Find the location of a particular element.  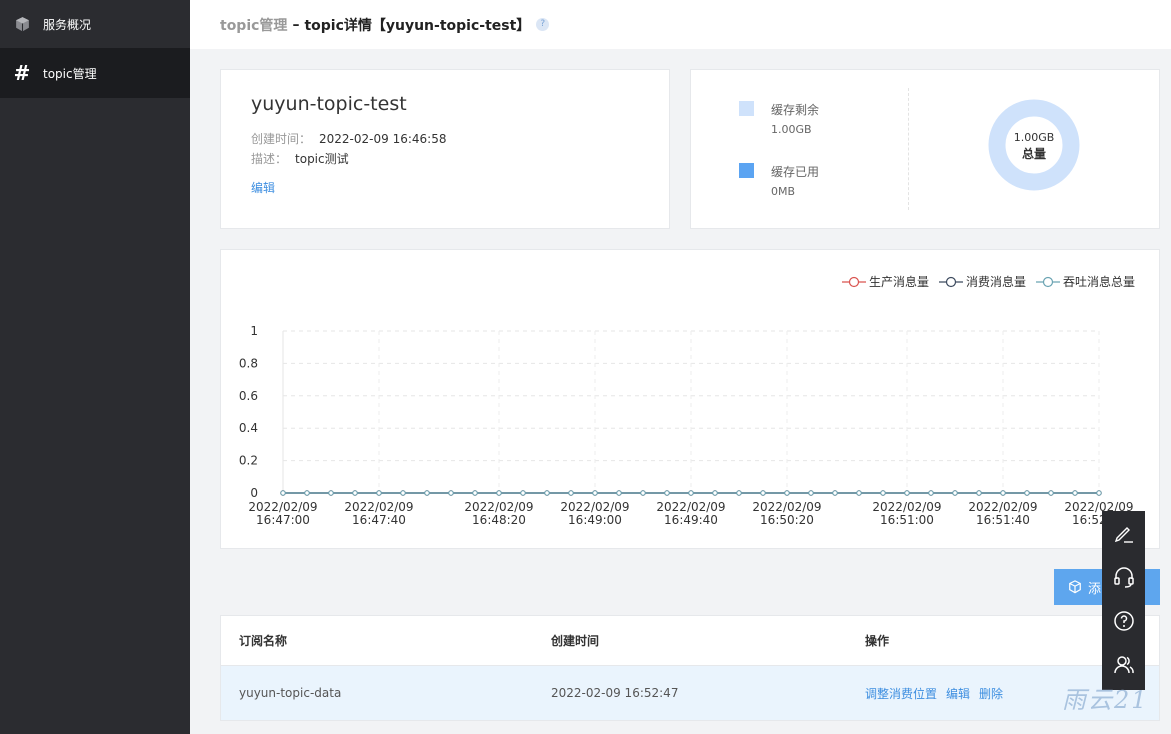

remaining-value: 1.00GB is located at coordinates (791, 129).